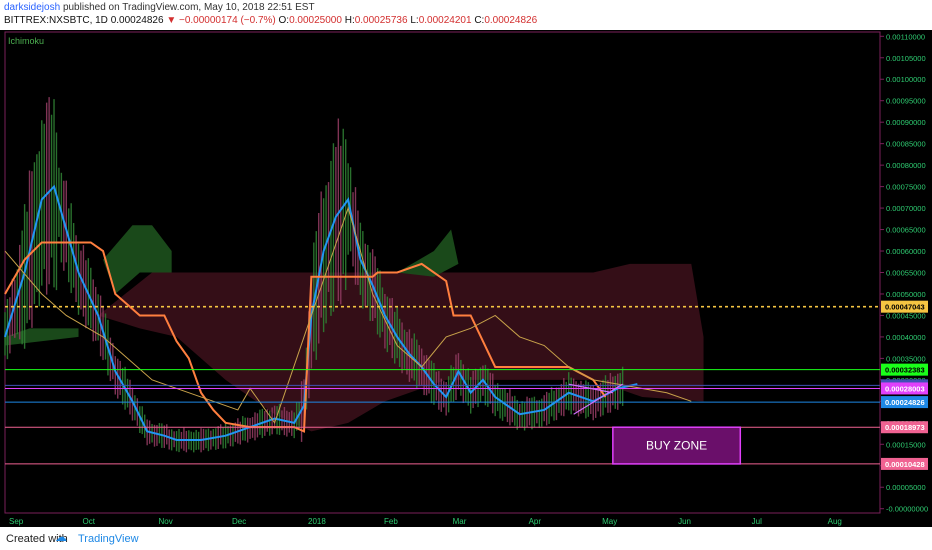  Describe the element at coordinates (905, 370) in the screenshot. I see `price-tag-label: 0.00032383` at that location.